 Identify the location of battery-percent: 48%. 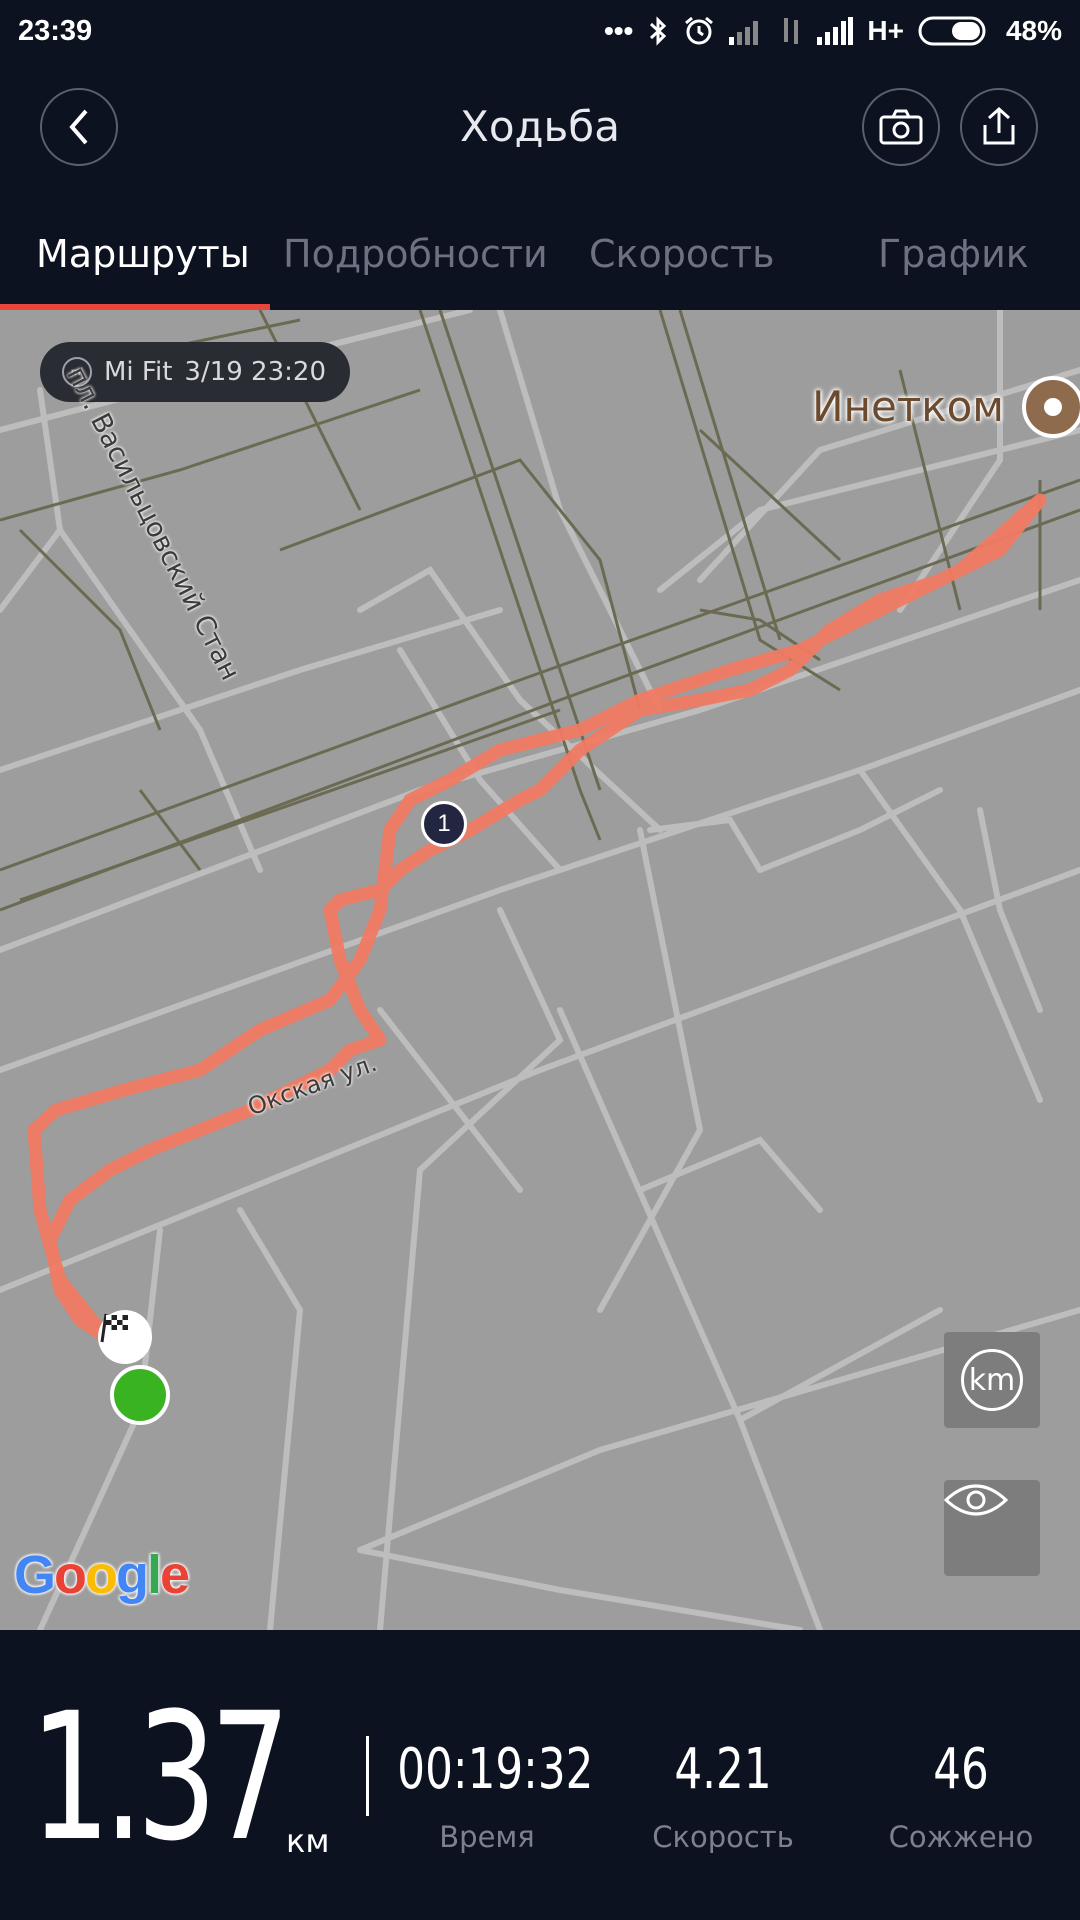
(1033, 30).